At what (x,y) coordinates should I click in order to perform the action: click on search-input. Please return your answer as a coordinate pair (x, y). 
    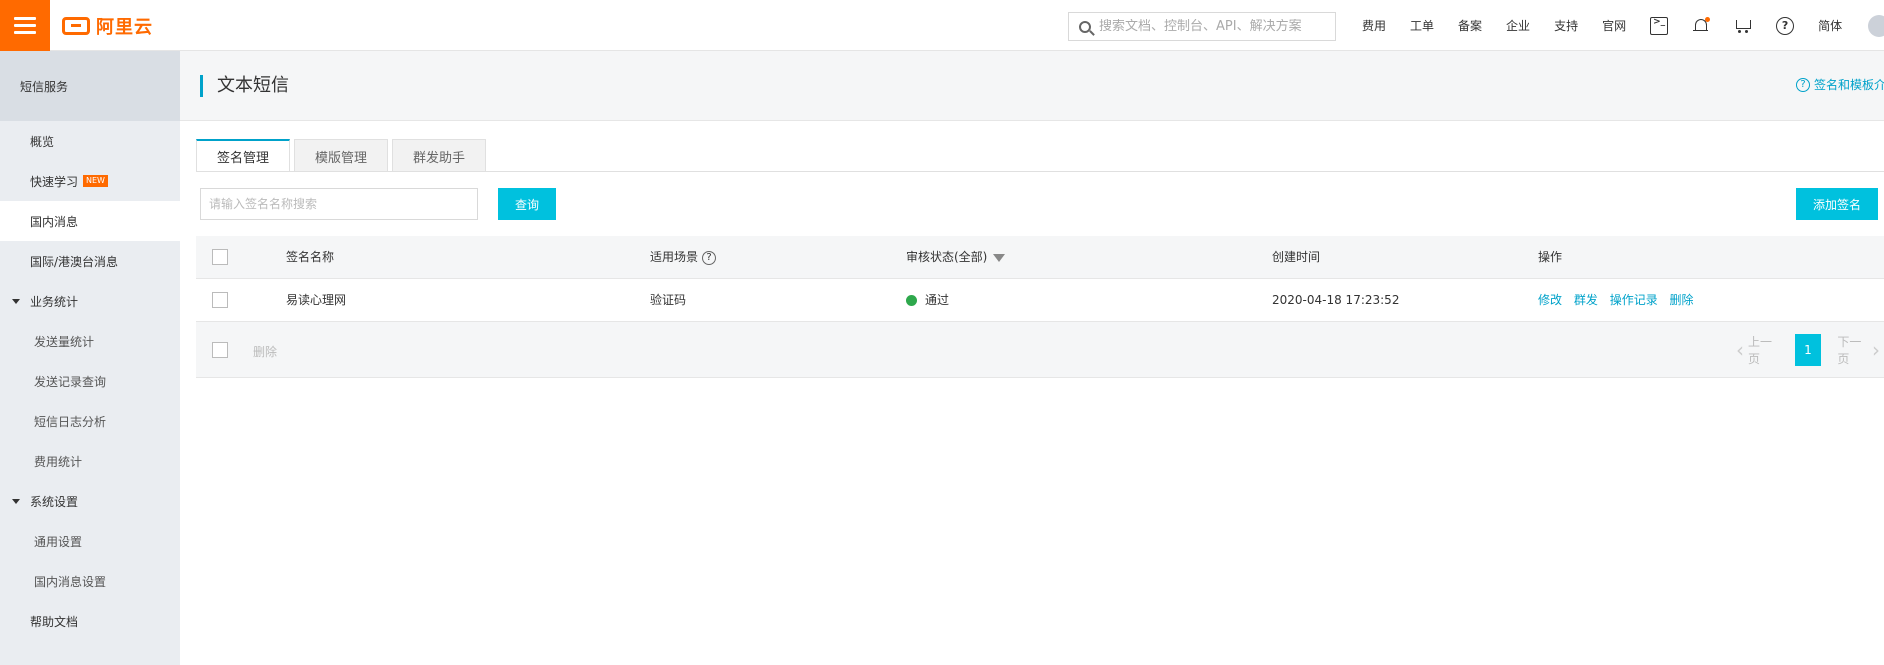
    Looking at the image, I should click on (1214, 26).